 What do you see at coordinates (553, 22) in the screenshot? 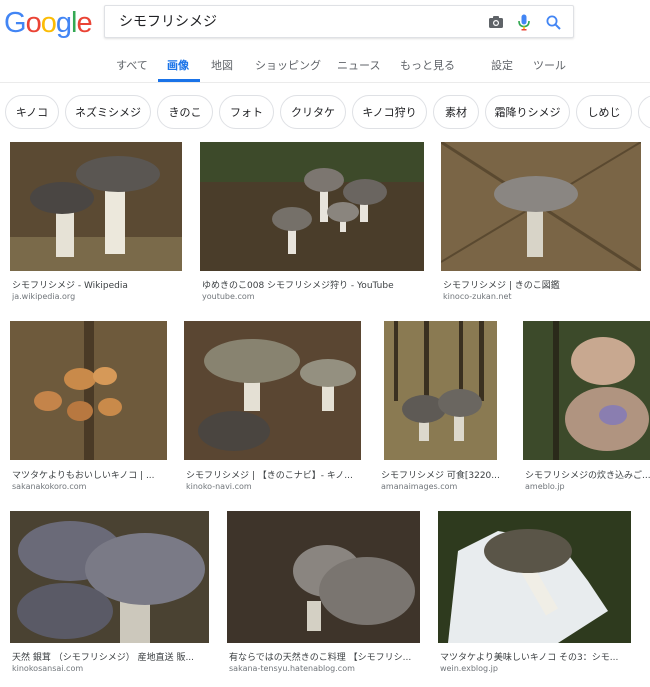
I see `search-icon` at bounding box center [553, 22].